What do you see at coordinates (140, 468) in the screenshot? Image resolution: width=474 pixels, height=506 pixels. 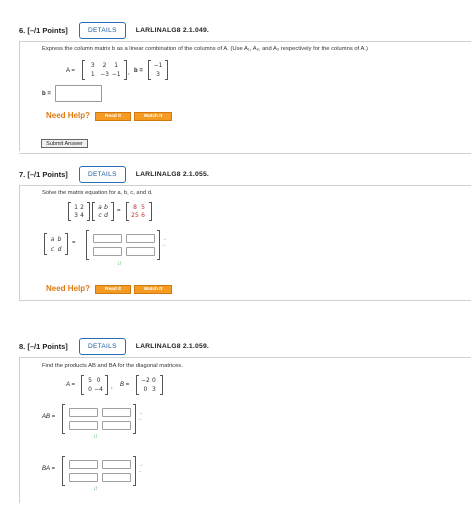 I see `q8-BA-resize-cols-icon: → ←` at bounding box center [140, 468].